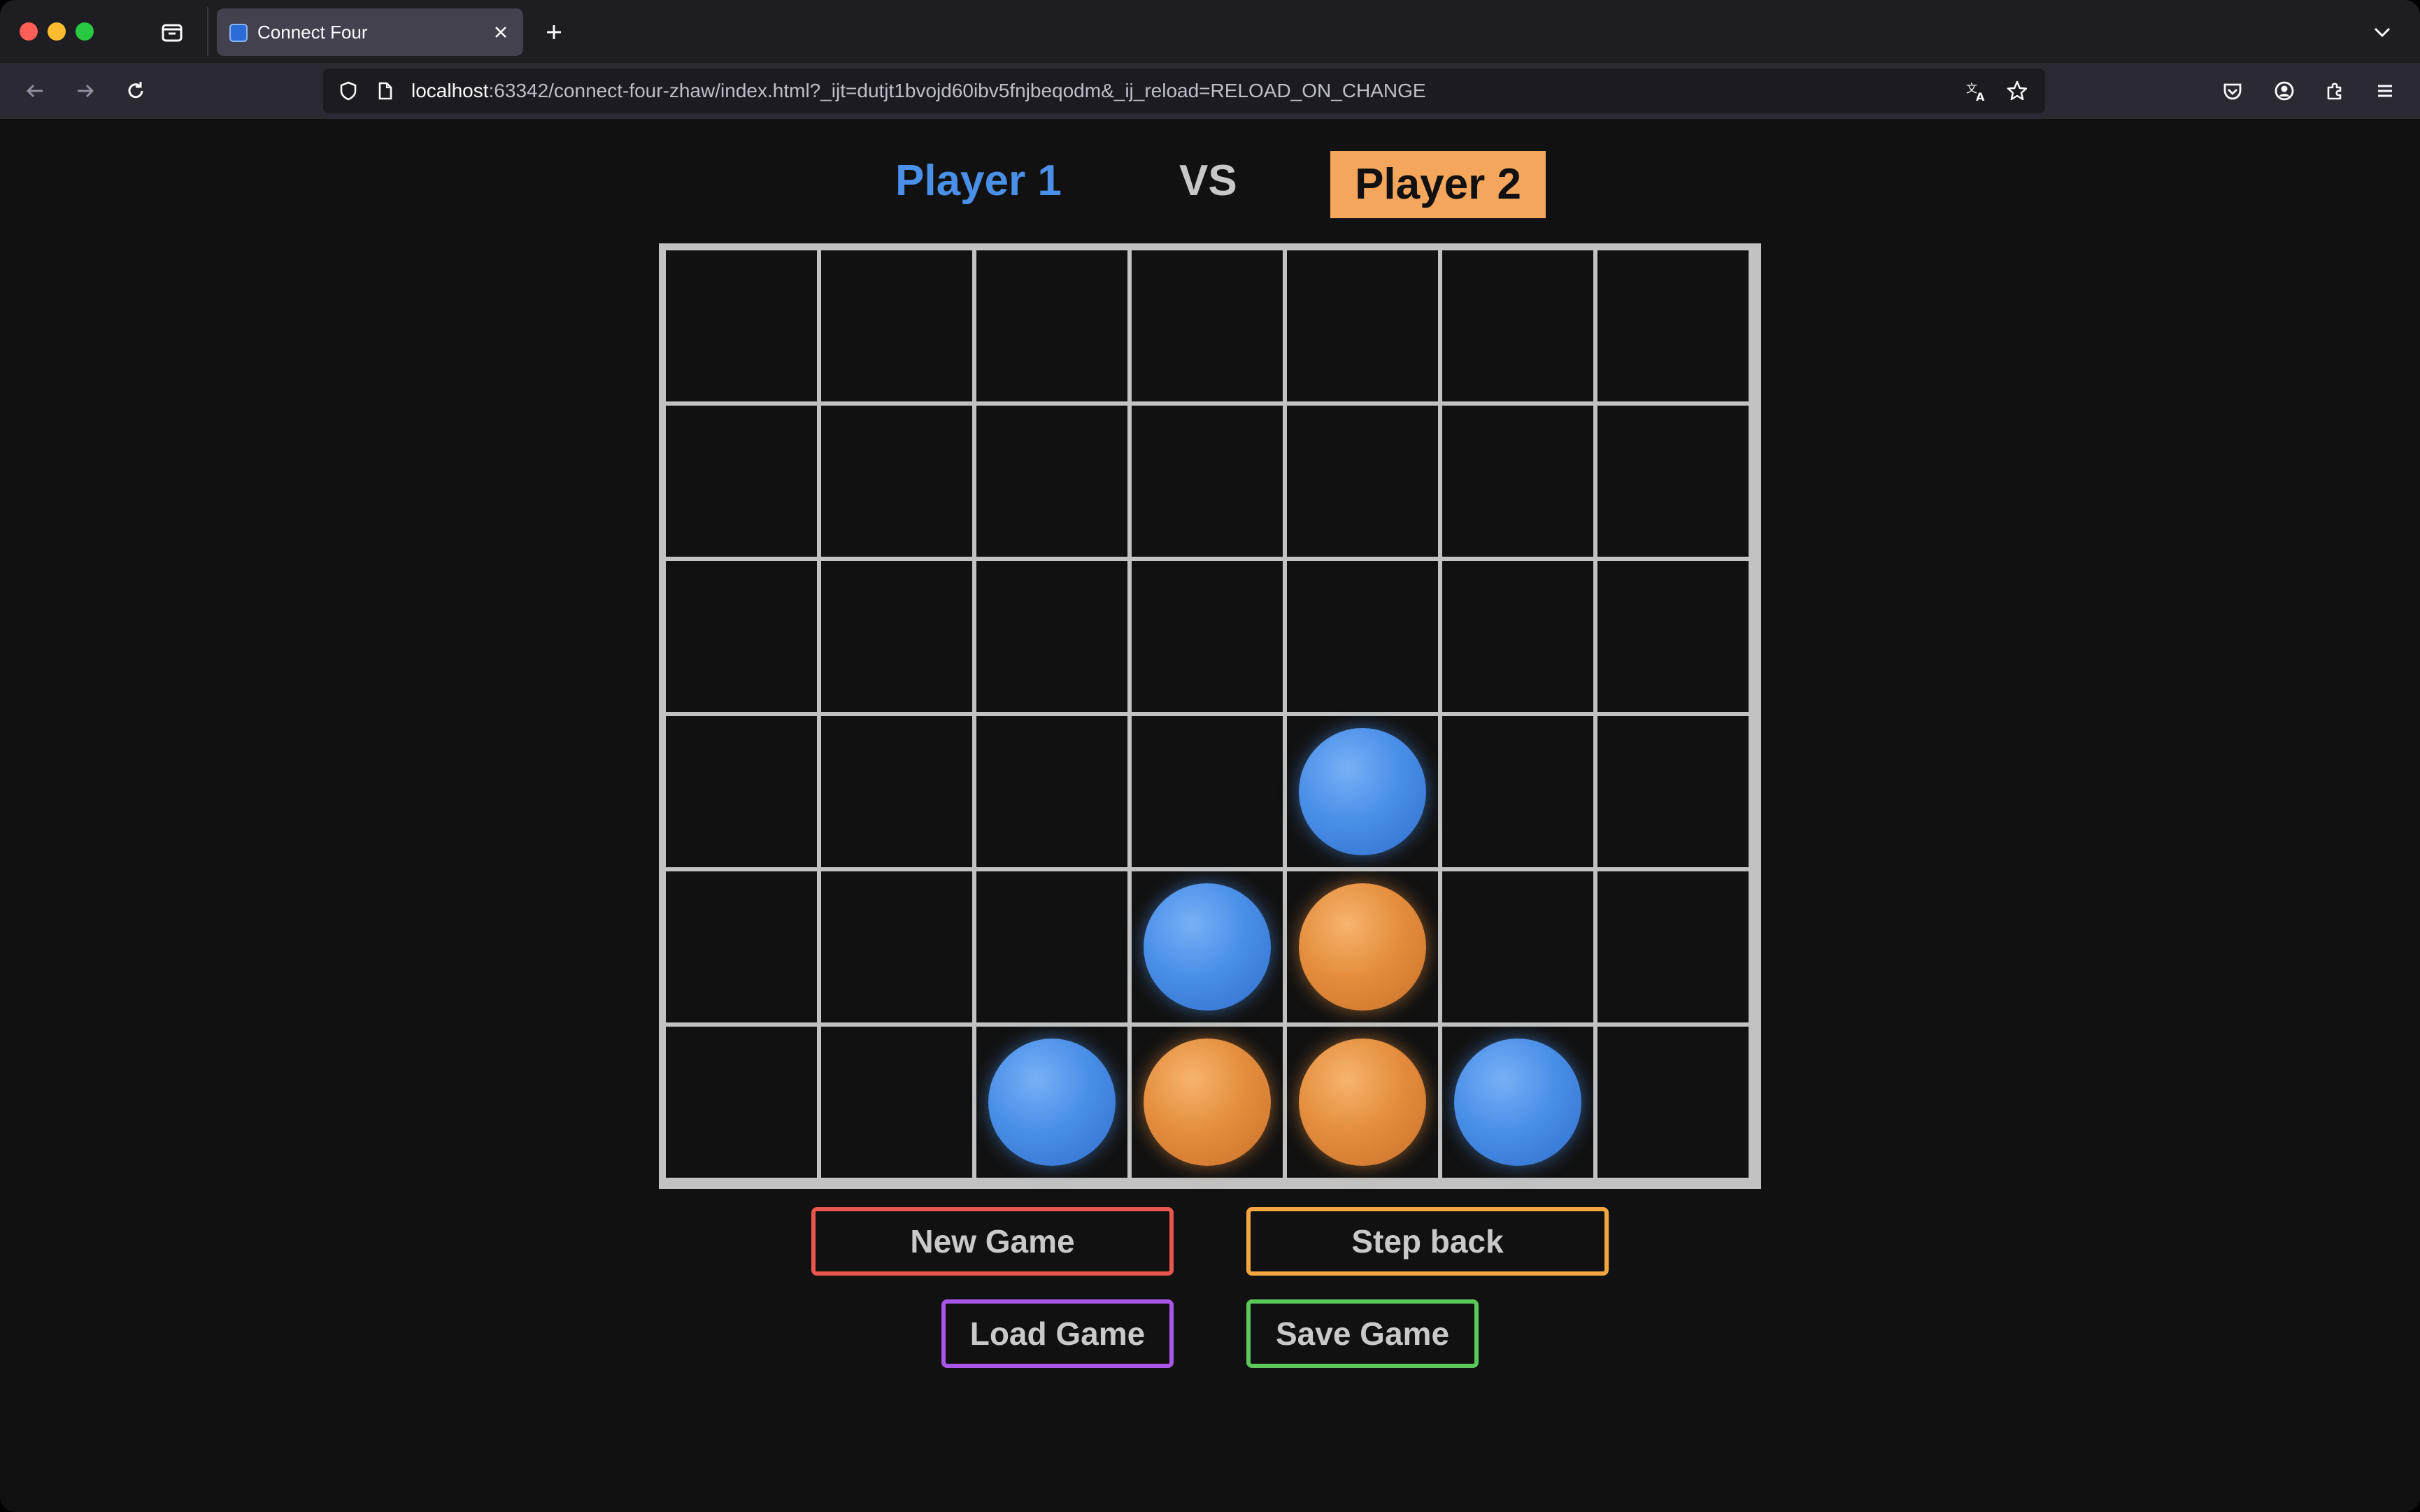 The image size is (2420, 1512). Describe the element at coordinates (172, 32) in the screenshot. I see `tabs-icon` at that location.